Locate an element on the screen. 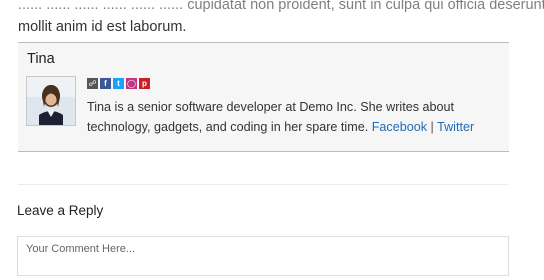 This screenshot has width=544, height=280. author-avatar is located at coordinates (51, 101).